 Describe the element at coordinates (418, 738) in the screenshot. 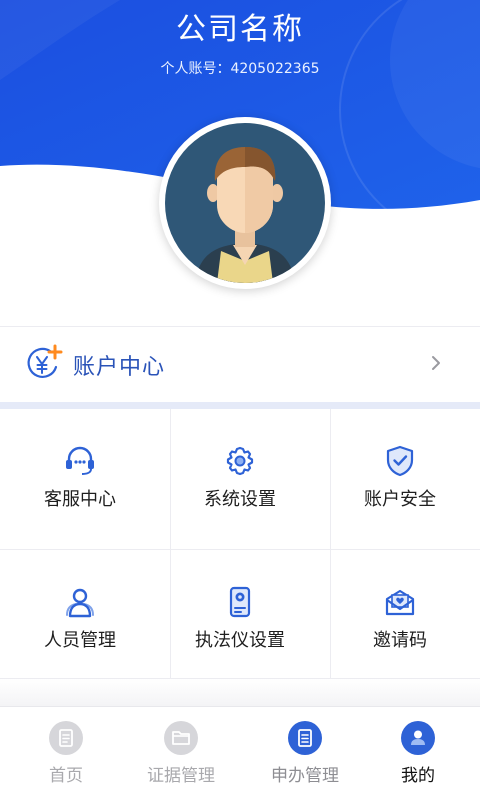

I see `user-icon` at that location.